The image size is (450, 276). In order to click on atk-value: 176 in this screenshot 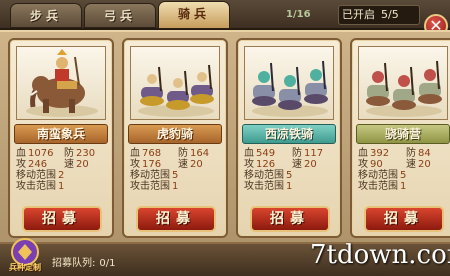, I will do `click(152, 164)`.